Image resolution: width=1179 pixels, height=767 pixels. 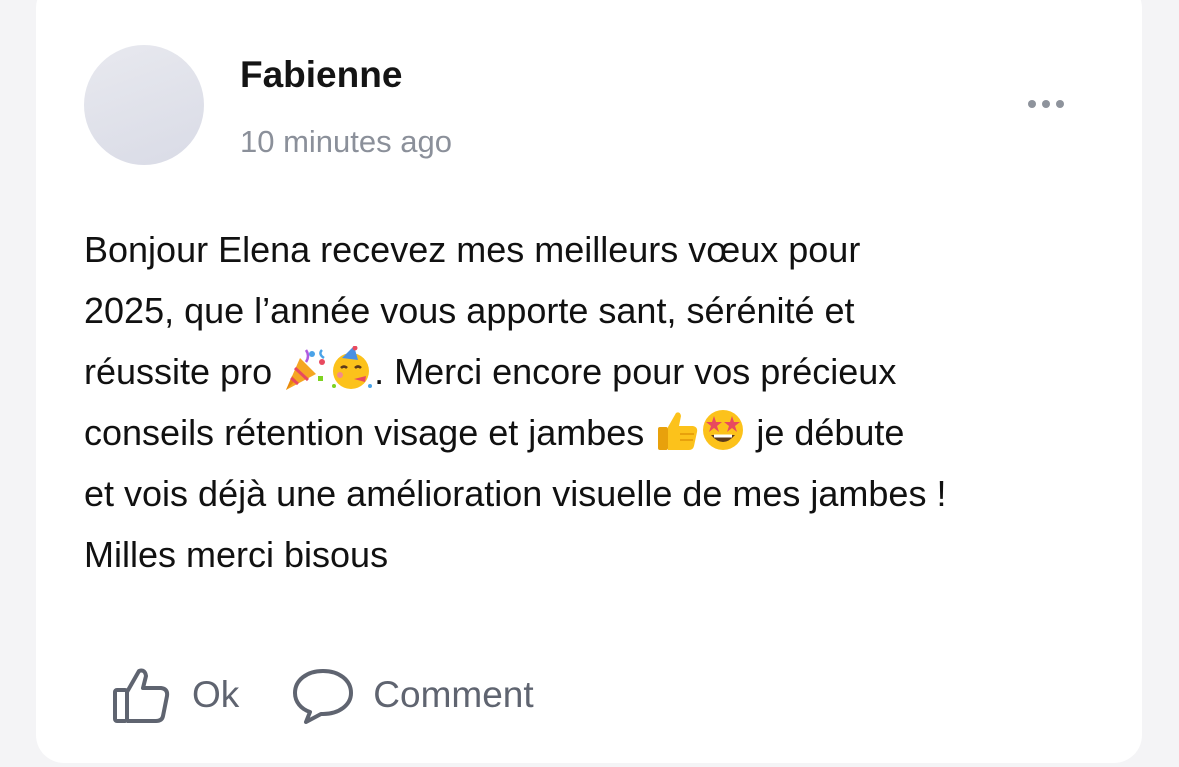 I want to click on post-text-segment: je débute, so click(x=825, y=432).